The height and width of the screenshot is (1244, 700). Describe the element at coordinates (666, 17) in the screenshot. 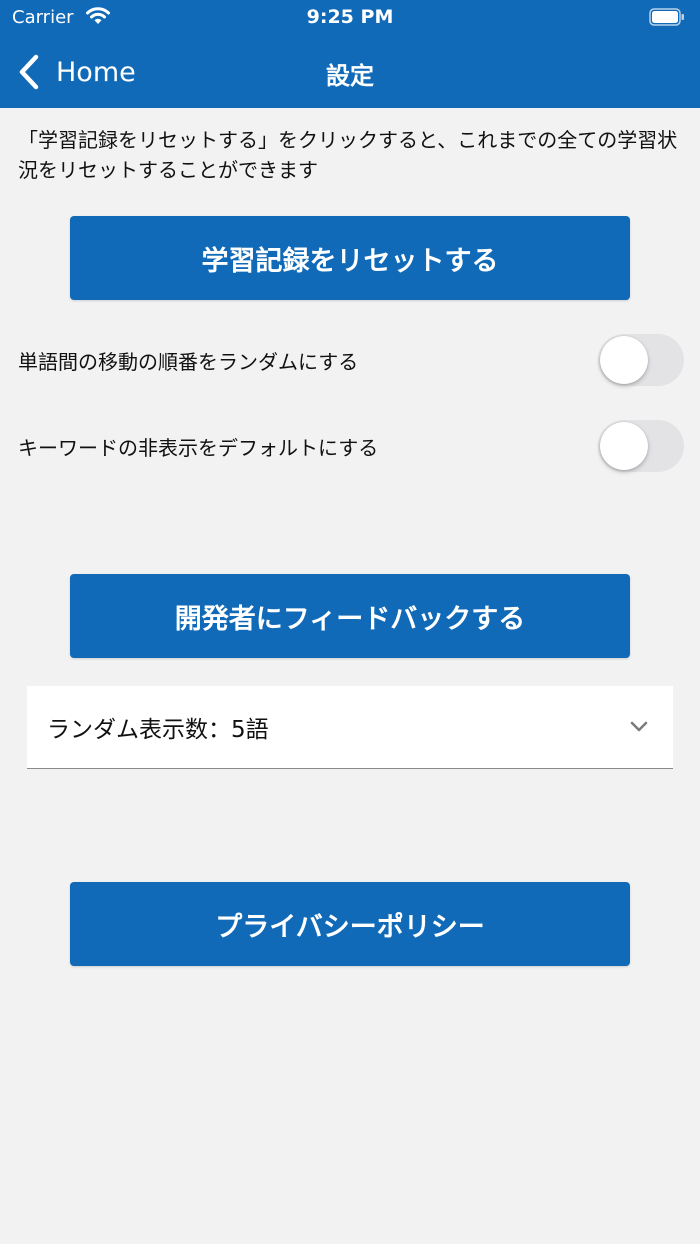

I see `battery-icon` at that location.